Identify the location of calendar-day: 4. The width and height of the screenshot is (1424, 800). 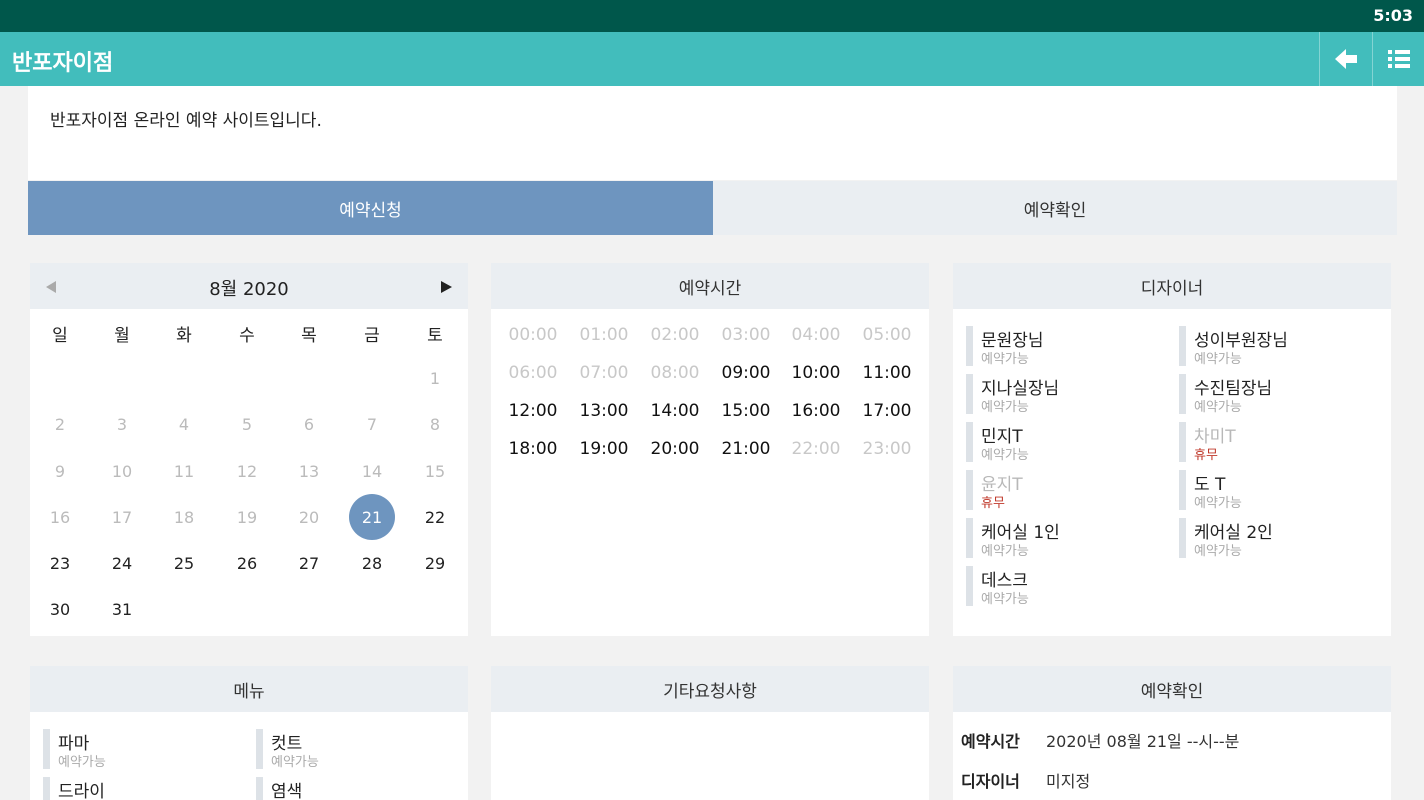
(184, 424).